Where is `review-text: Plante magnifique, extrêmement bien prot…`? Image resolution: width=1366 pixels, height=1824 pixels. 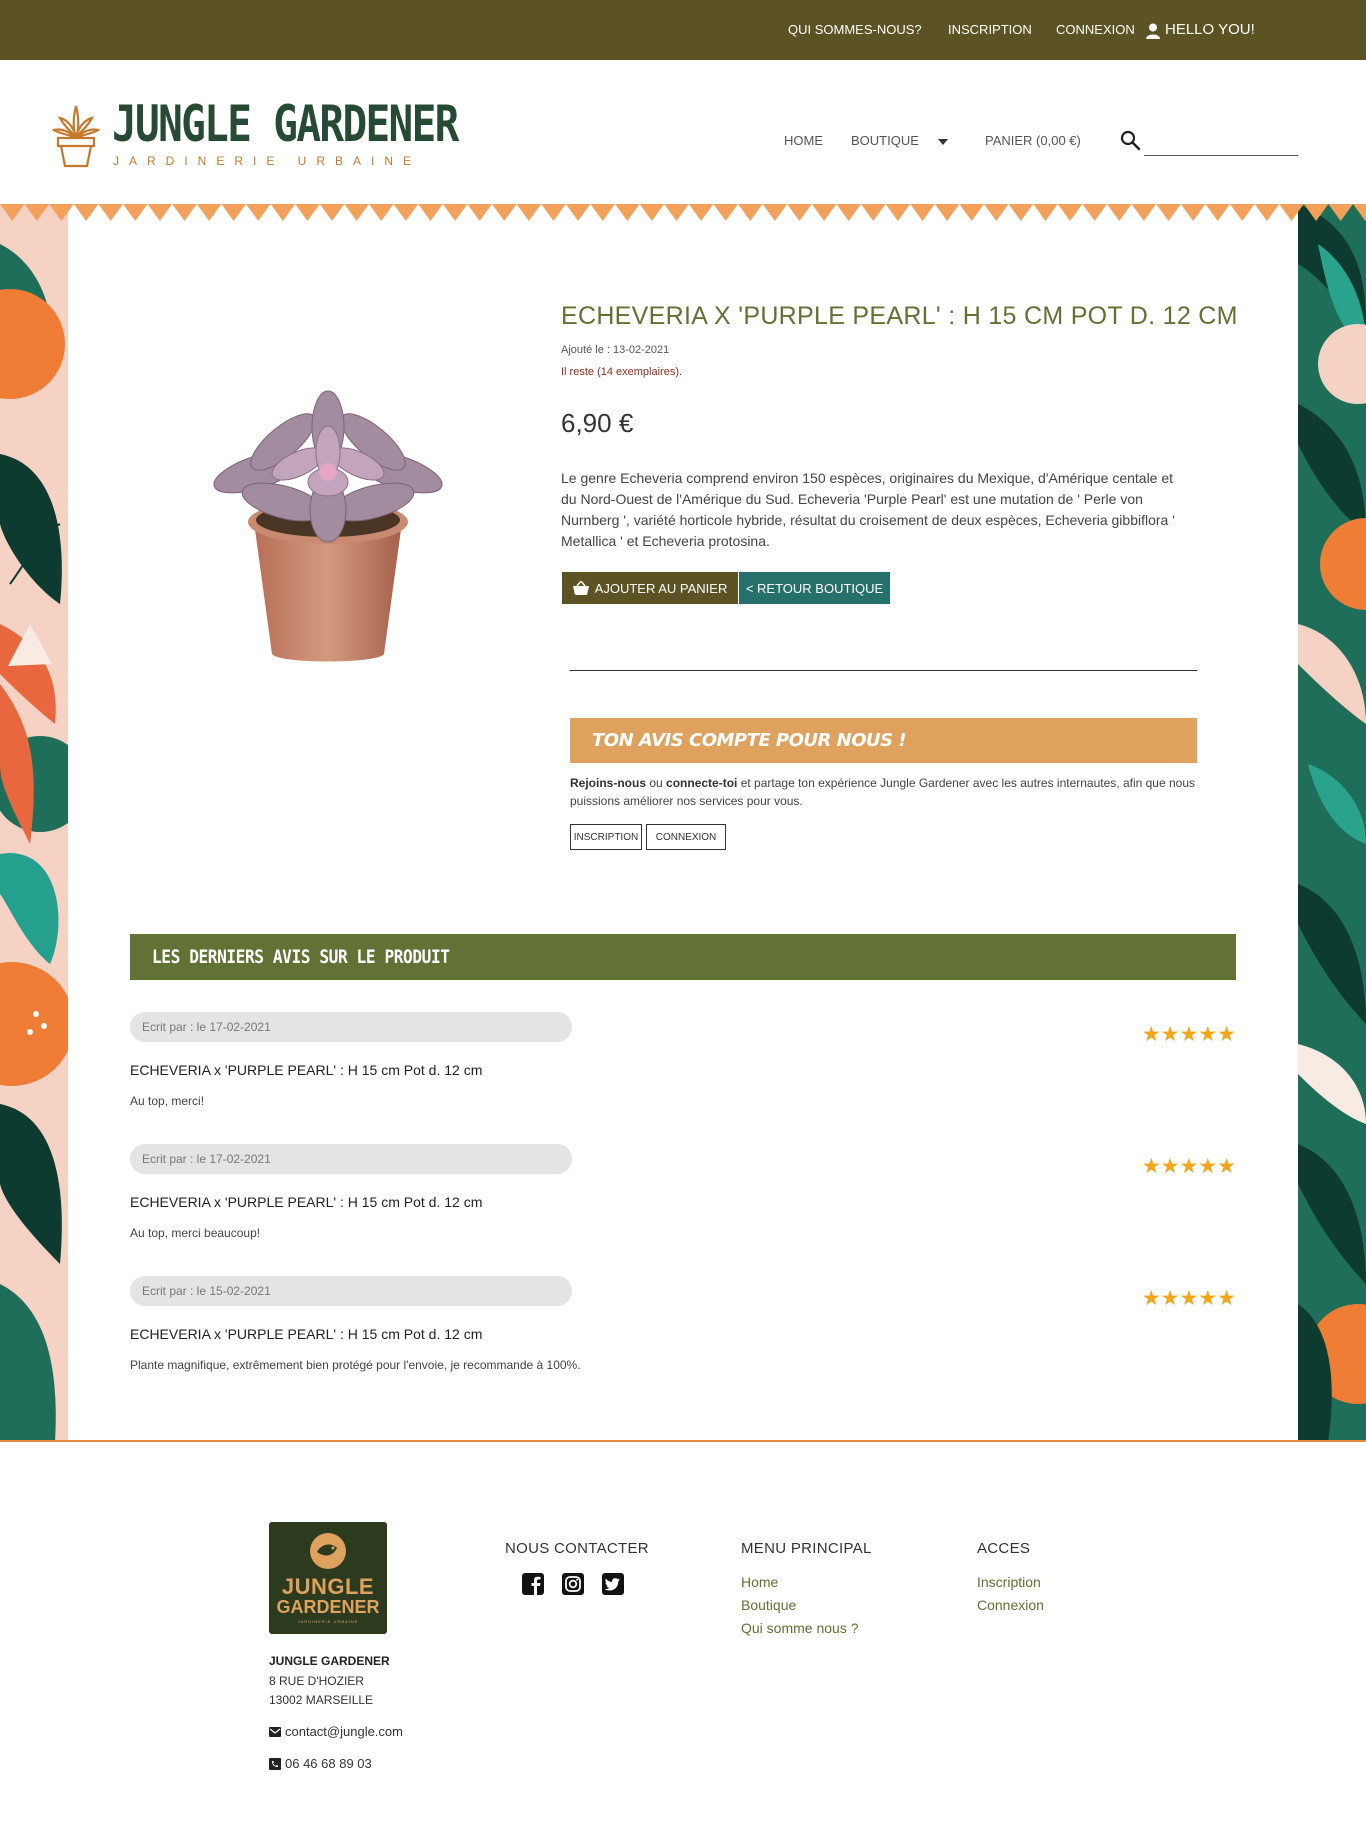 review-text: Plante magnifique, extrêmement bien prot… is located at coordinates (355, 1365).